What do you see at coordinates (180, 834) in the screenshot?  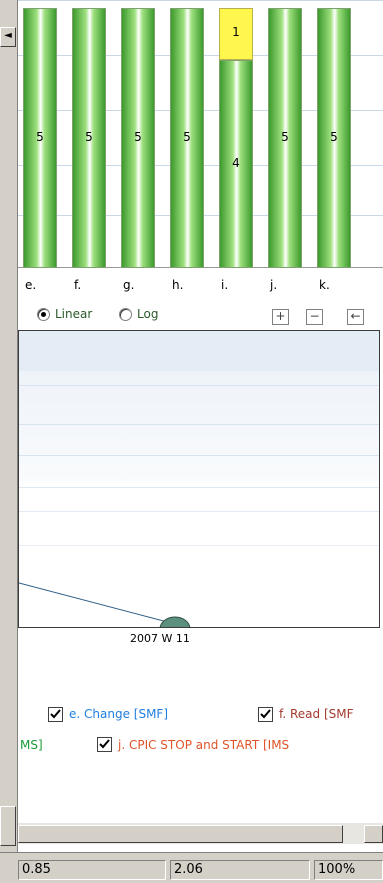 I see `scrollbar-track` at bounding box center [180, 834].